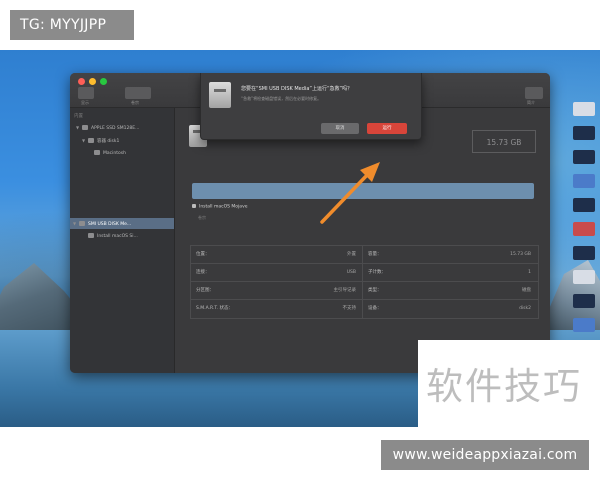 The height and width of the screenshot is (480, 600). What do you see at coordinates (526, 290) in the screenshot?
I see `info-value: 磁盘` at bounding box center [526, 290].